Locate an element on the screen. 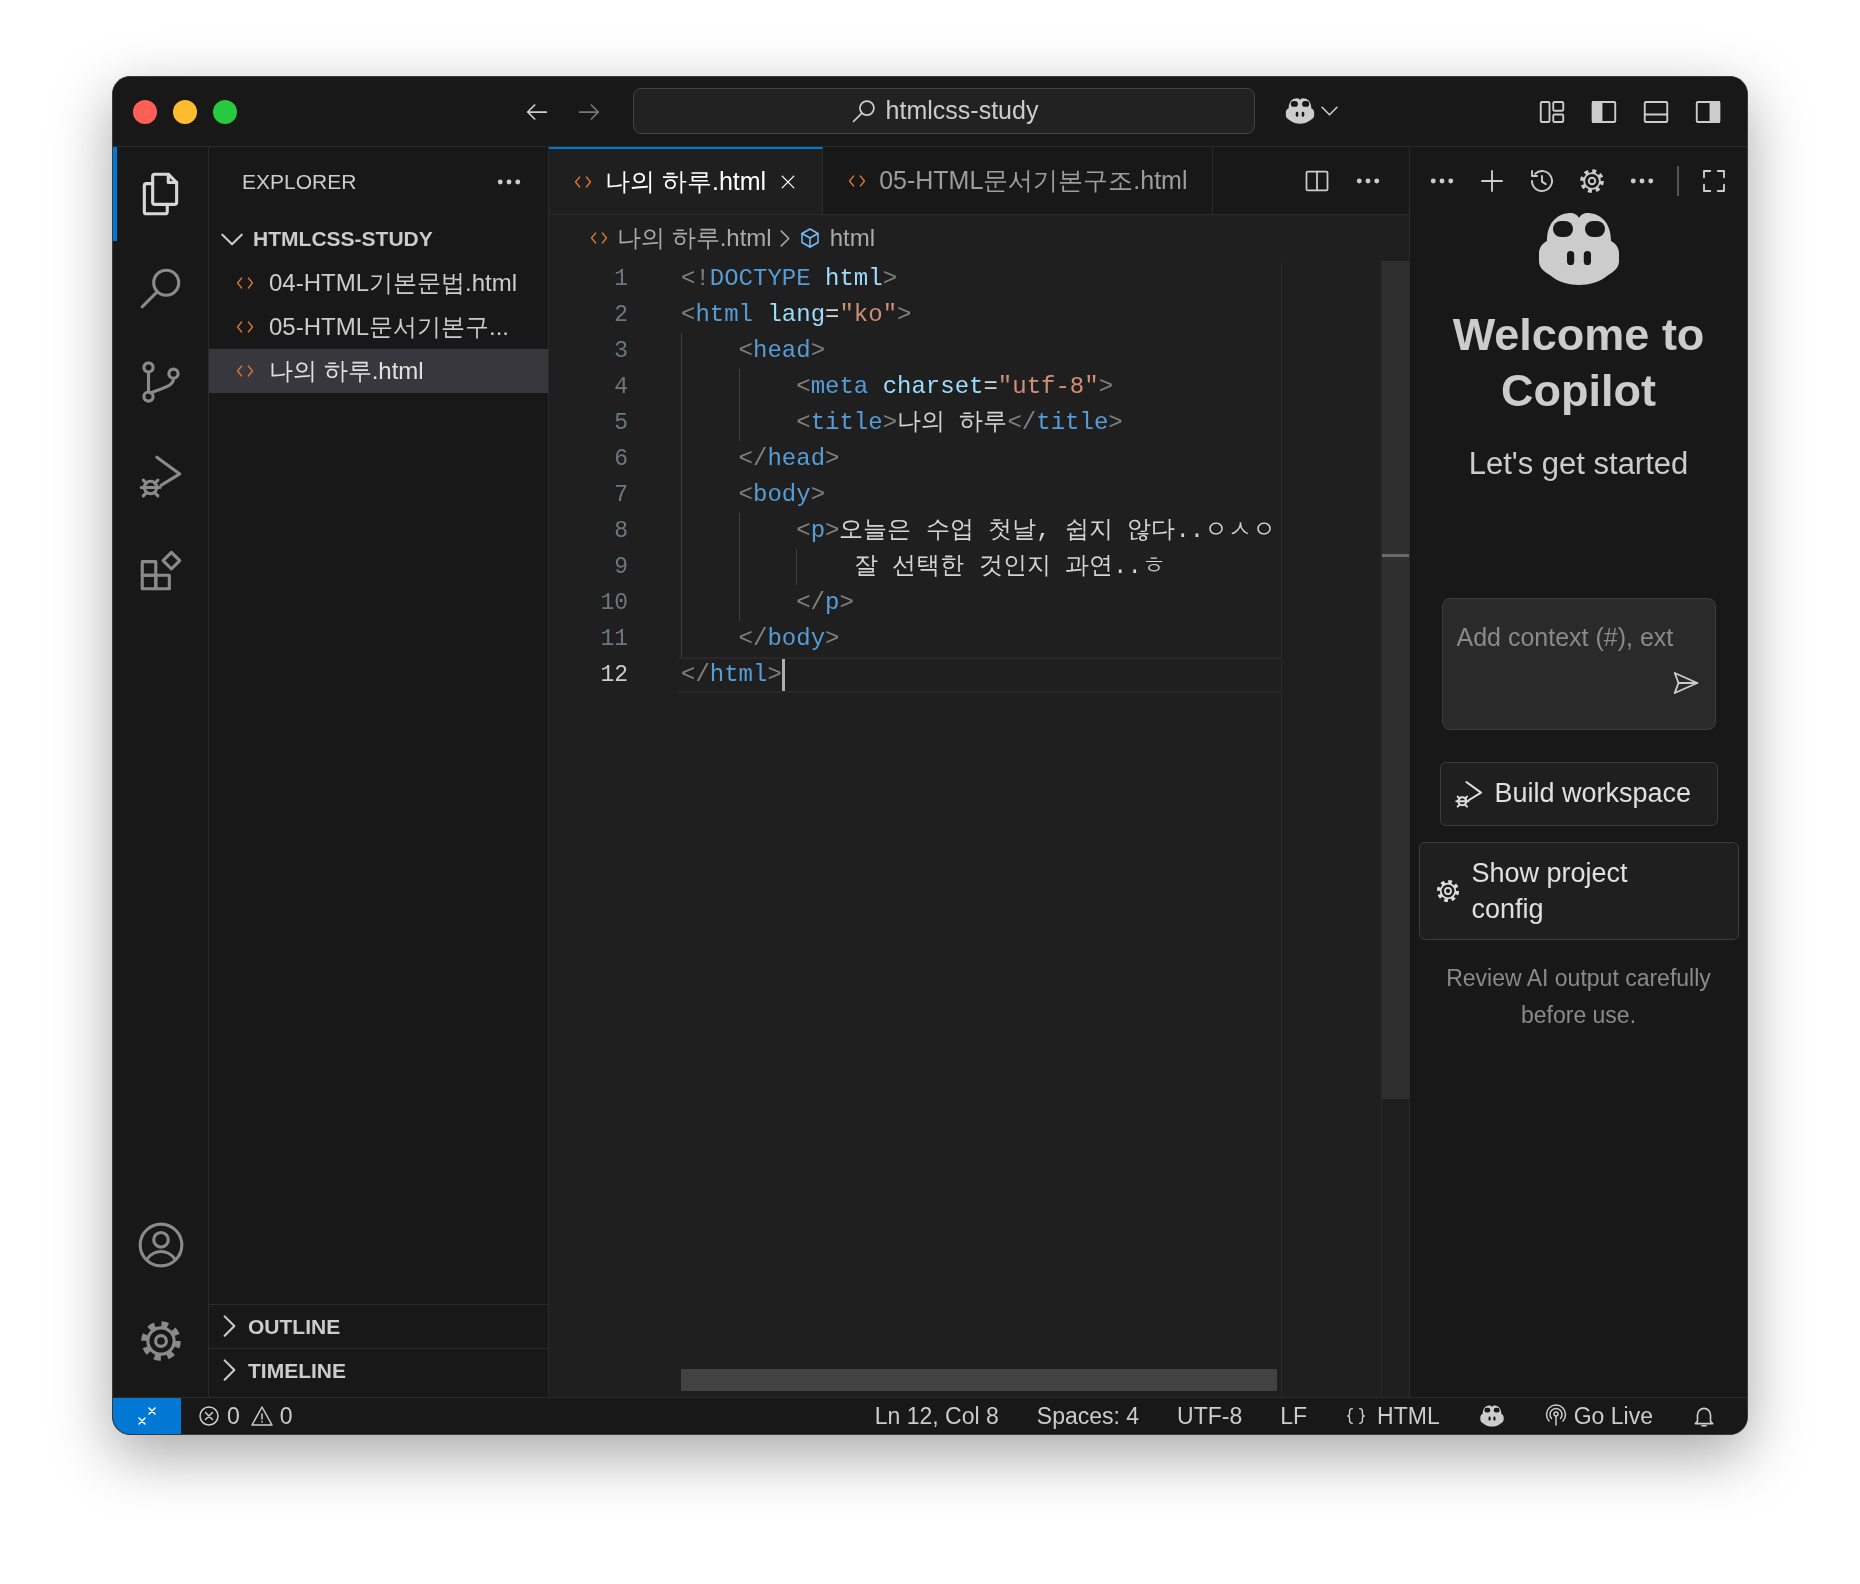  remote-button is located at coordinates (147, 1416).